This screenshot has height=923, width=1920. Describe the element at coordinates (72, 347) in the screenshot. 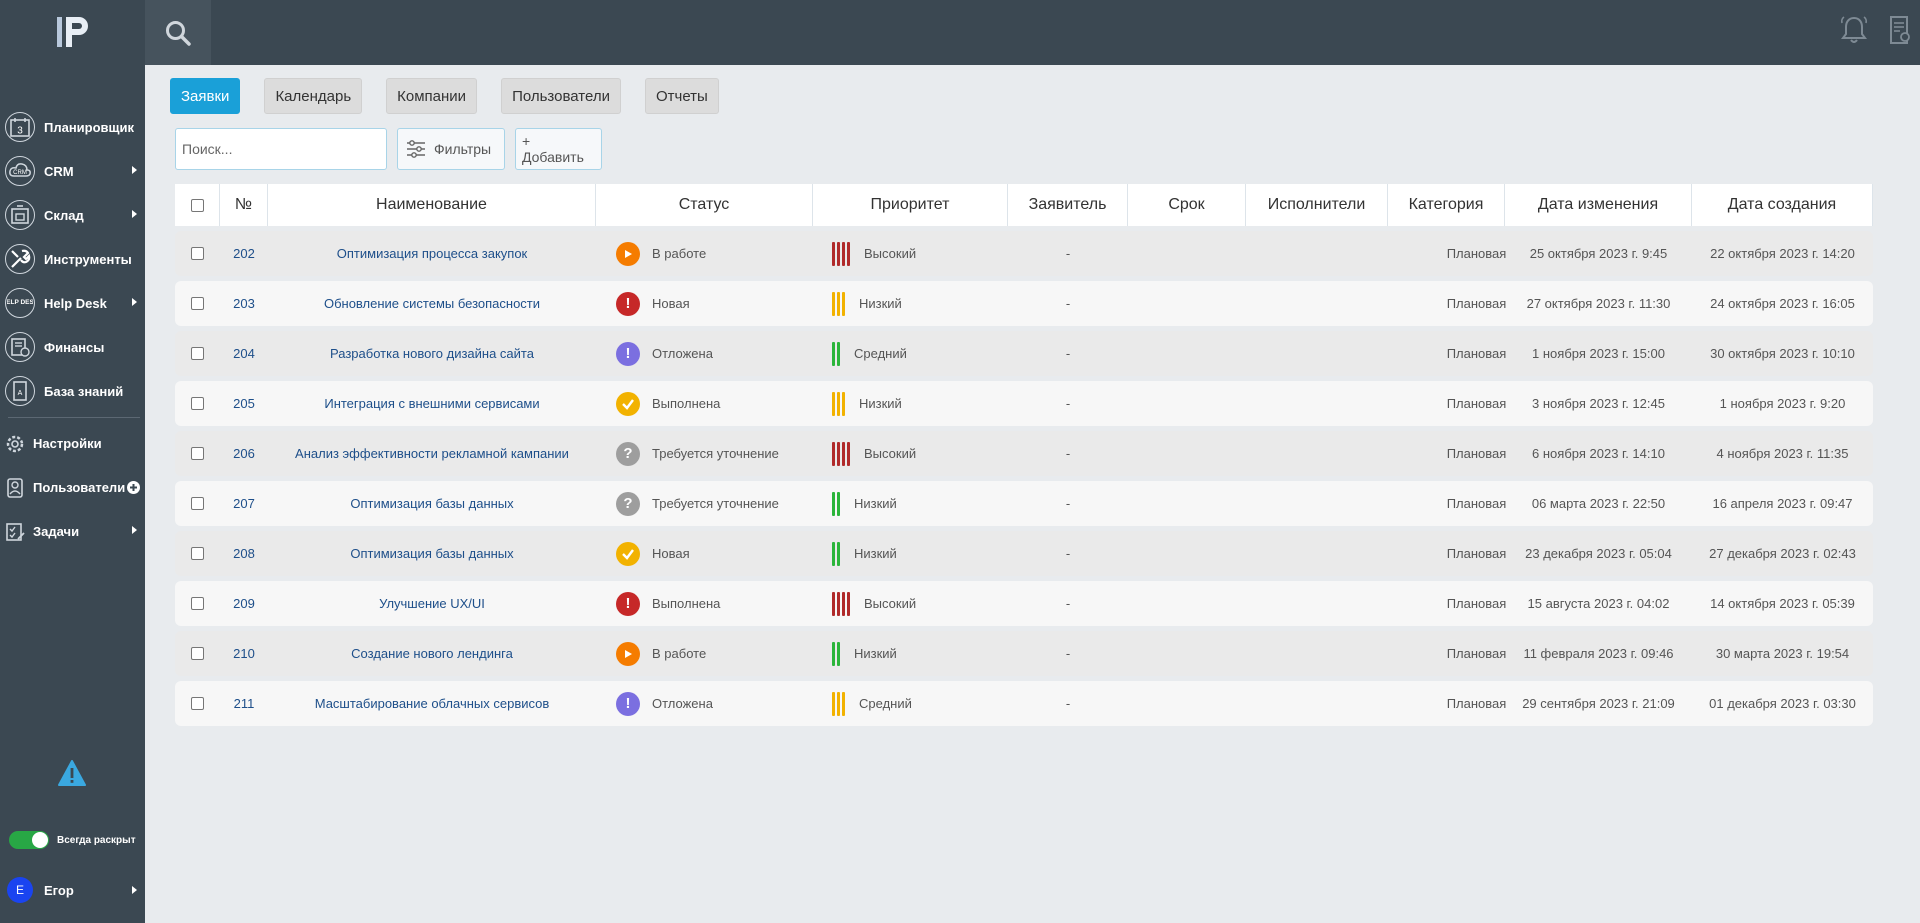

I see `sidebar-item-finance: Финансы` at that location.